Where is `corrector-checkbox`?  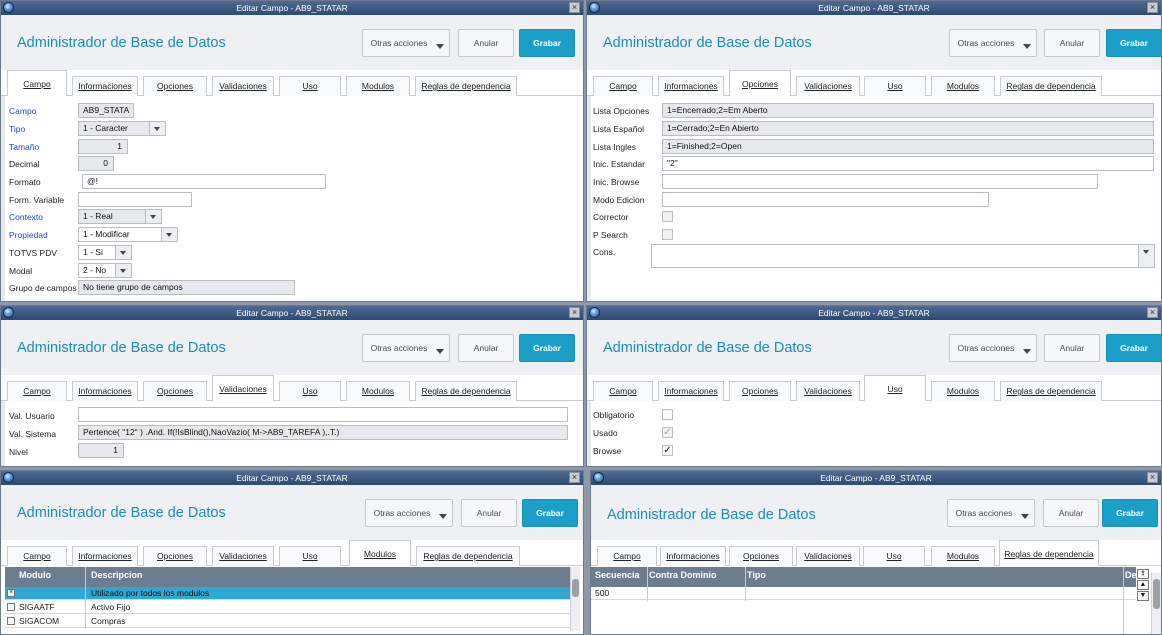
corrector-checkbox is located at coordinates (667, 216).